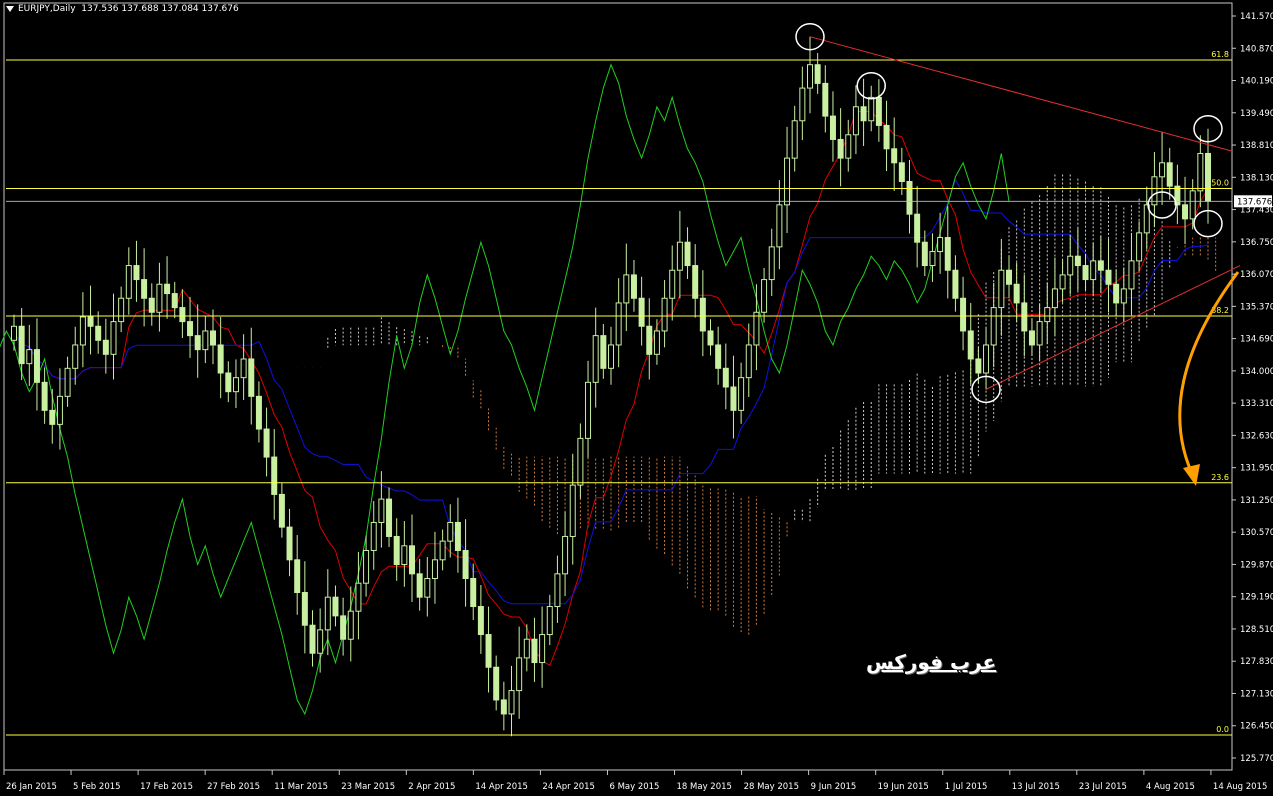  I want to click on ohlc-readout: 137.536 137.688 137.084 137.676, so click(160, 9).